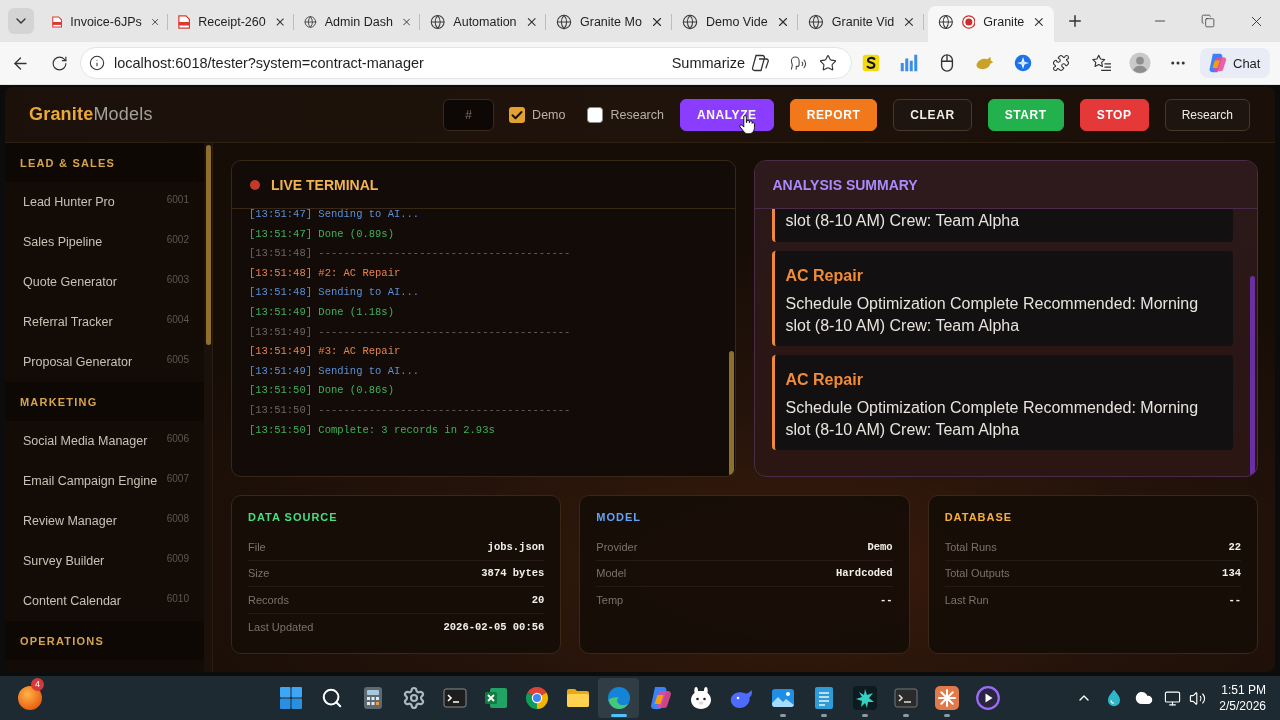  I want to click on field-value: 20, so click(538, 599).